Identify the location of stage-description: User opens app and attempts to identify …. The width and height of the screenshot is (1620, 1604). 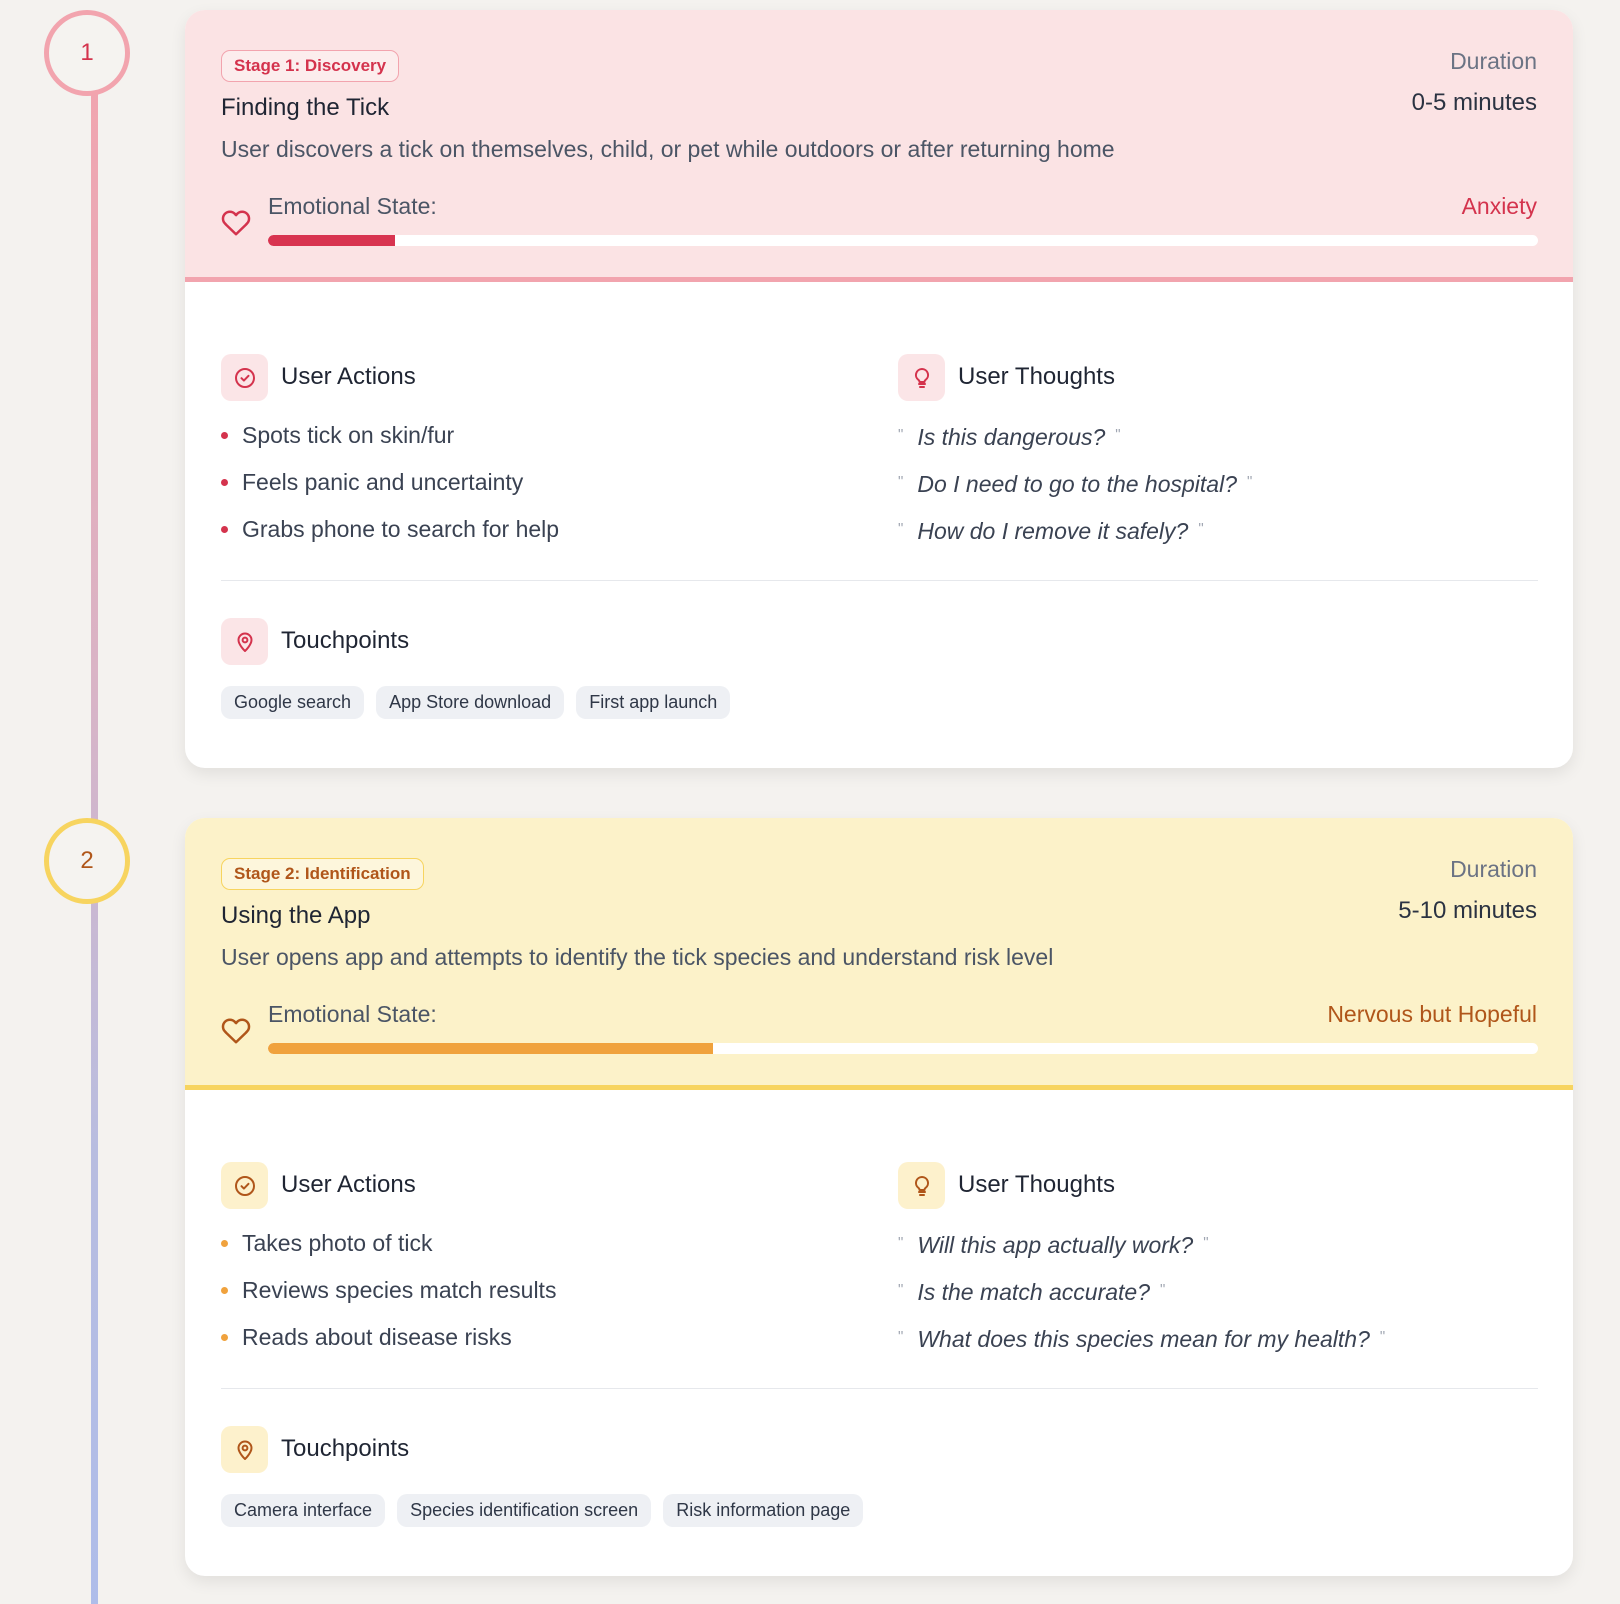
(637, 957).